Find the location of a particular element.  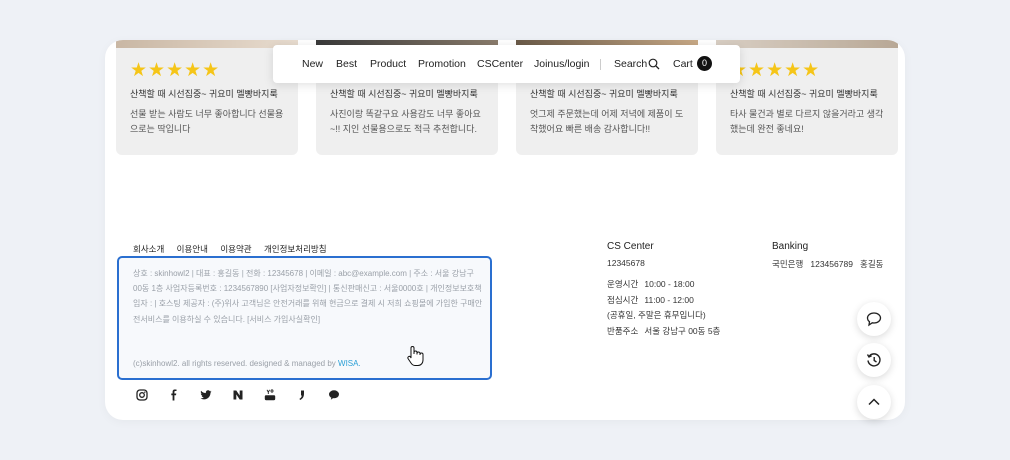

cs-row-label: 운영시간 is located at coordinates (623, 284).